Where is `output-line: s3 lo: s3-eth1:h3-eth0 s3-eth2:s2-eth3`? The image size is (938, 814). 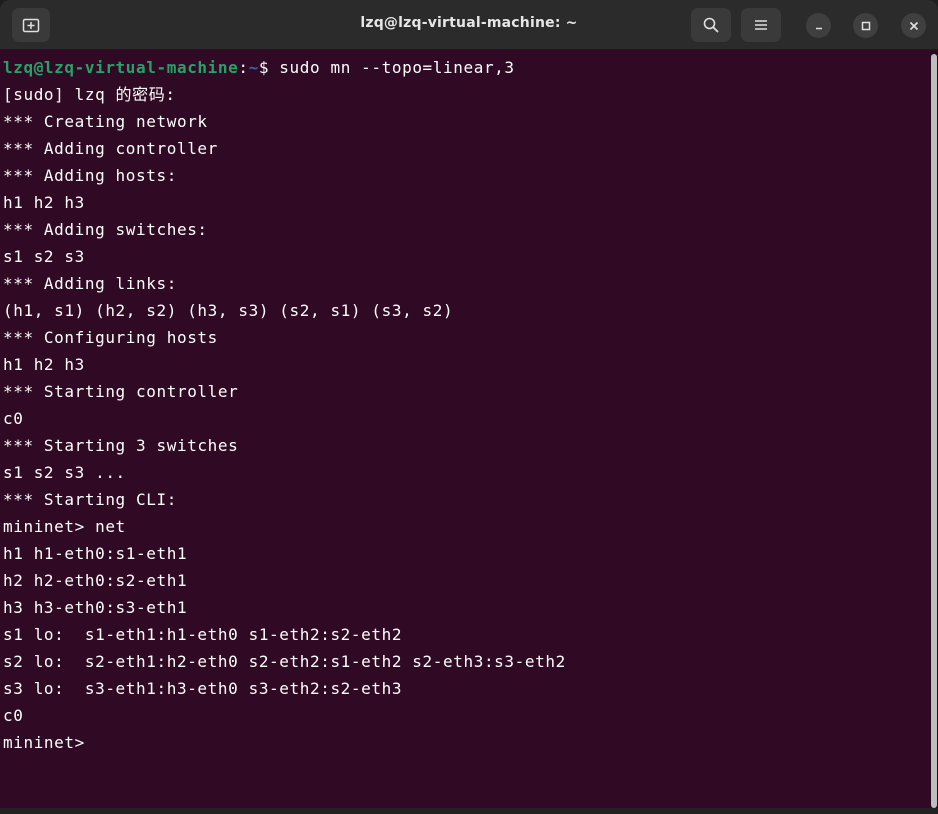 output-line: s3 lo: s3-eth1:h3-eth0 s3-eth2:s2-eth3 is located at coordinates (203, 688).